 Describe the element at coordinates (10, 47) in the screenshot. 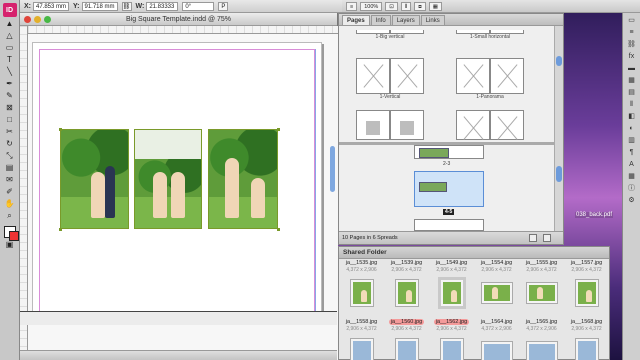

I see `page-tool-icon: ▭` at that location.